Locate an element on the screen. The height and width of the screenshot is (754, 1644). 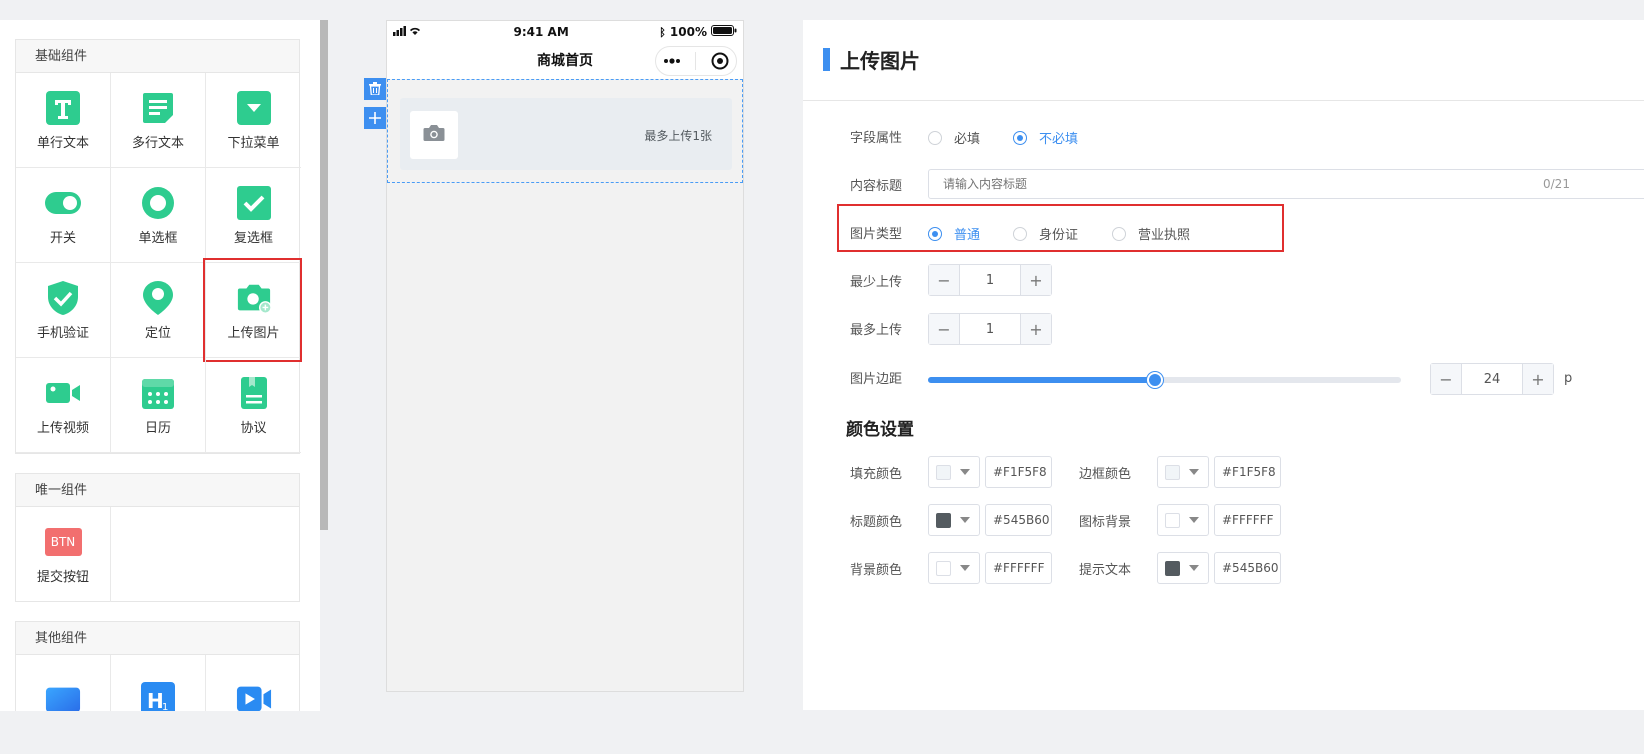
fill-color-label: 填充颜色 is located at coordinates (876, 474).